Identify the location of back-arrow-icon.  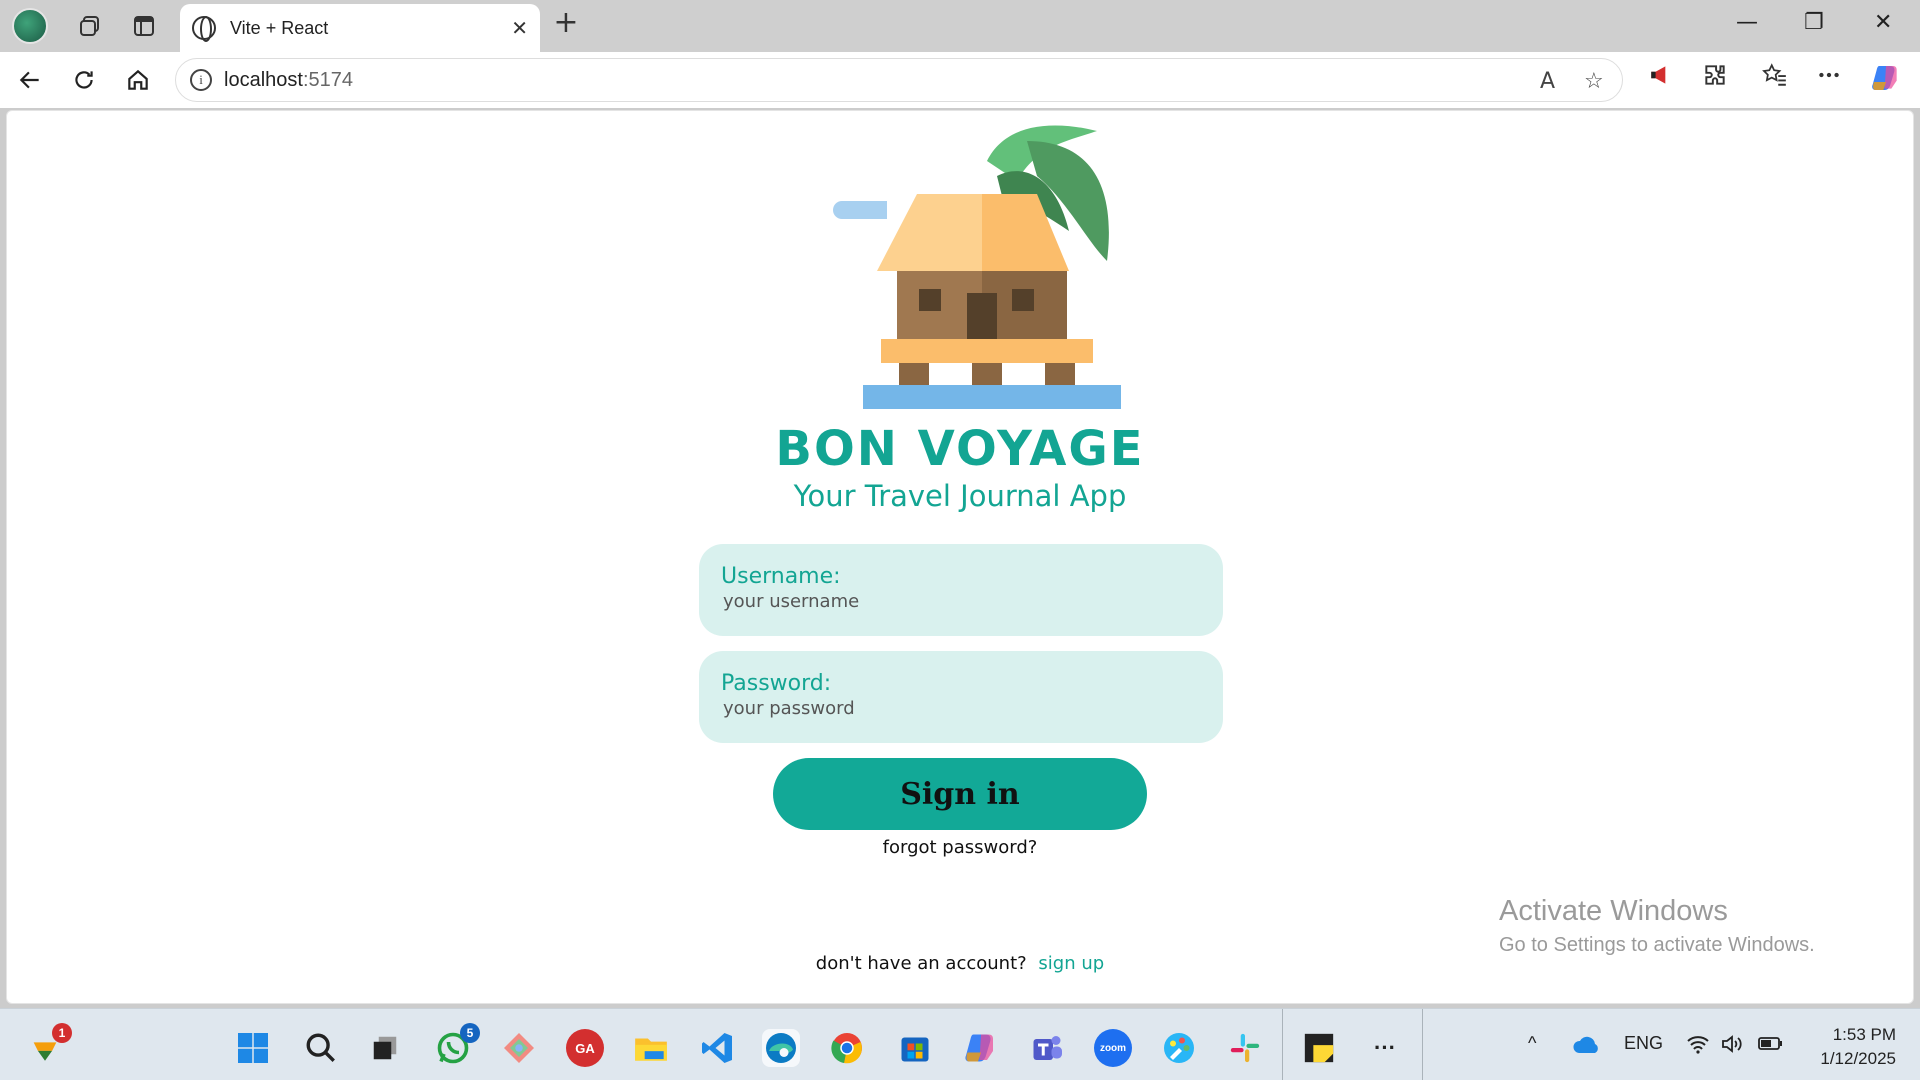
(30, 80).